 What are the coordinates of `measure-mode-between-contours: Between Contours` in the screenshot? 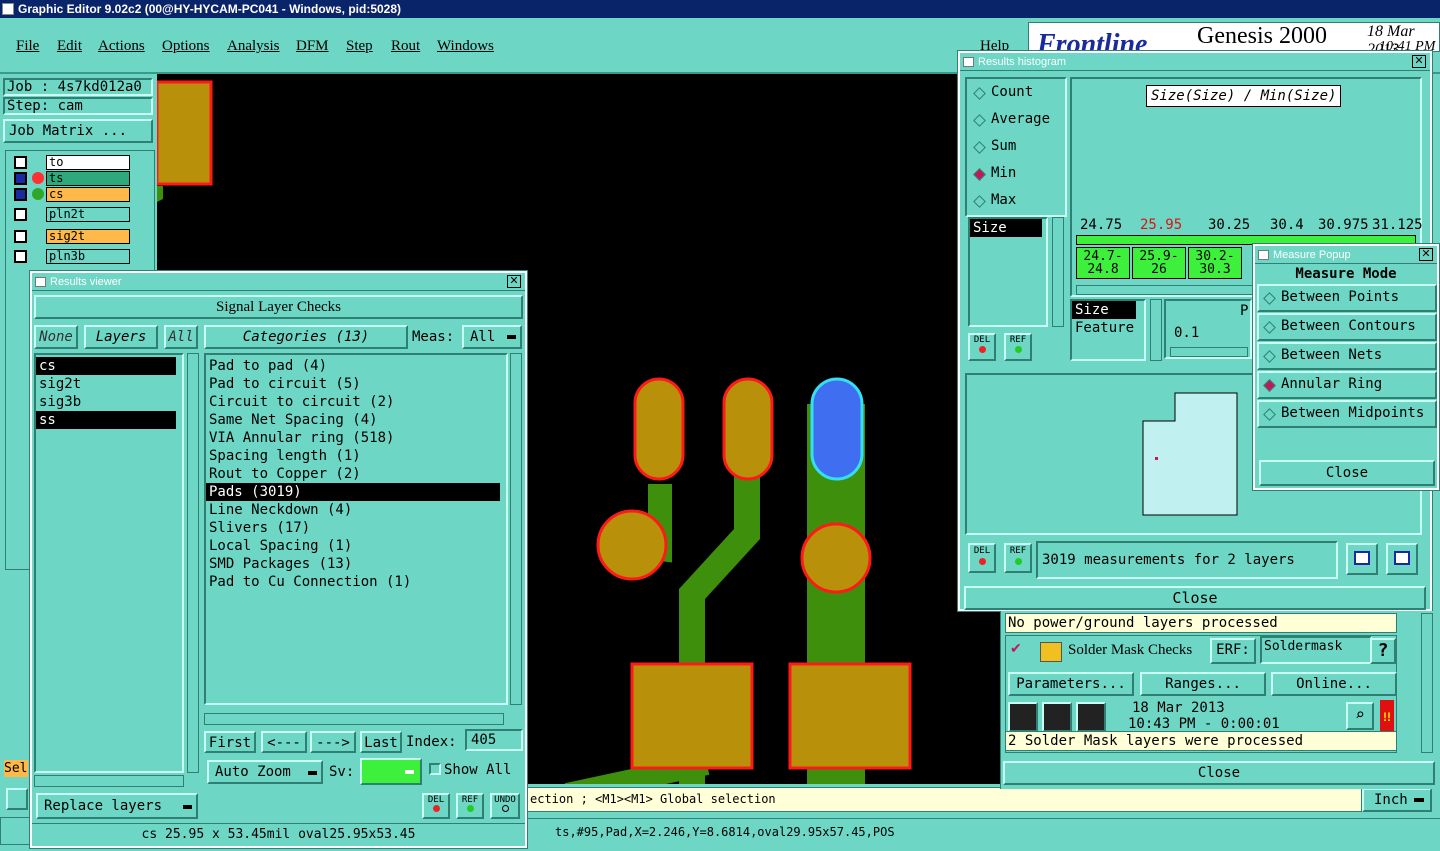 It's located at (1347, 327).